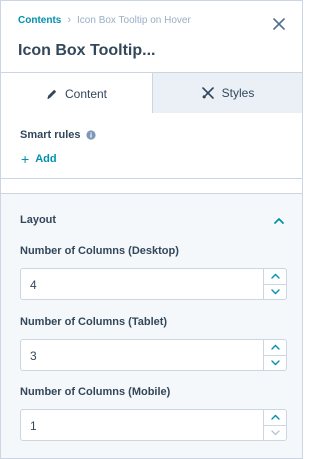  I want to click on plus-icon: +, so click(25, 159).